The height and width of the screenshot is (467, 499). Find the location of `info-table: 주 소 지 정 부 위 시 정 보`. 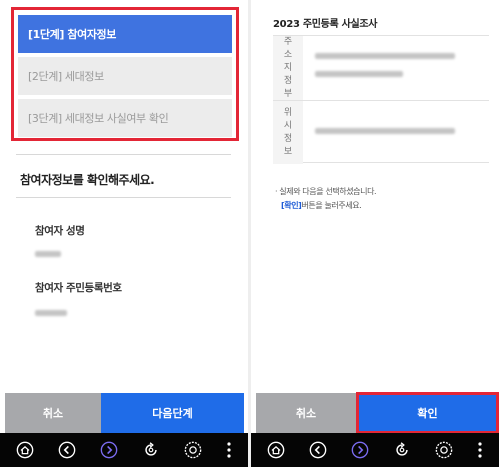

info-table: 주 소 지 정 부 위 시 정 보 is located at coordinates (381, 99).